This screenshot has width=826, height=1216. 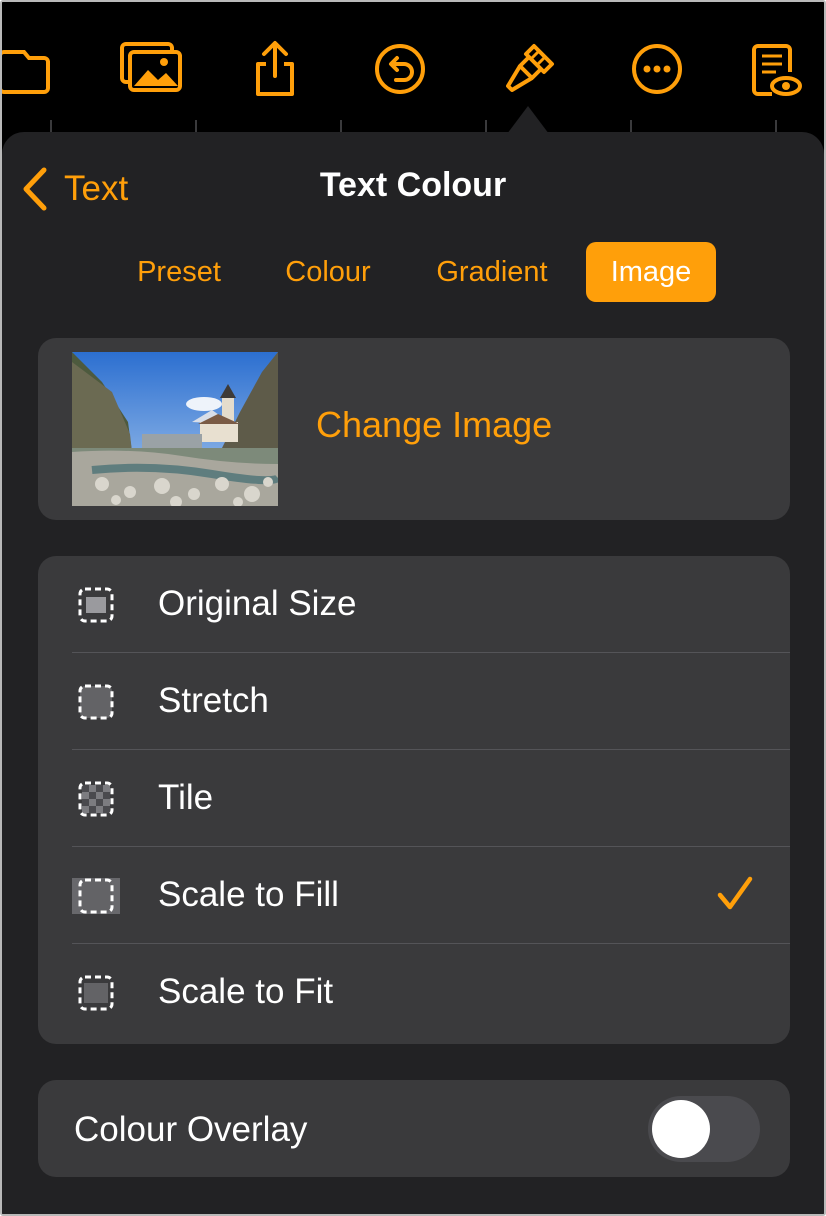 I want to click on image-thumbnail, so click(x=175, y=429).